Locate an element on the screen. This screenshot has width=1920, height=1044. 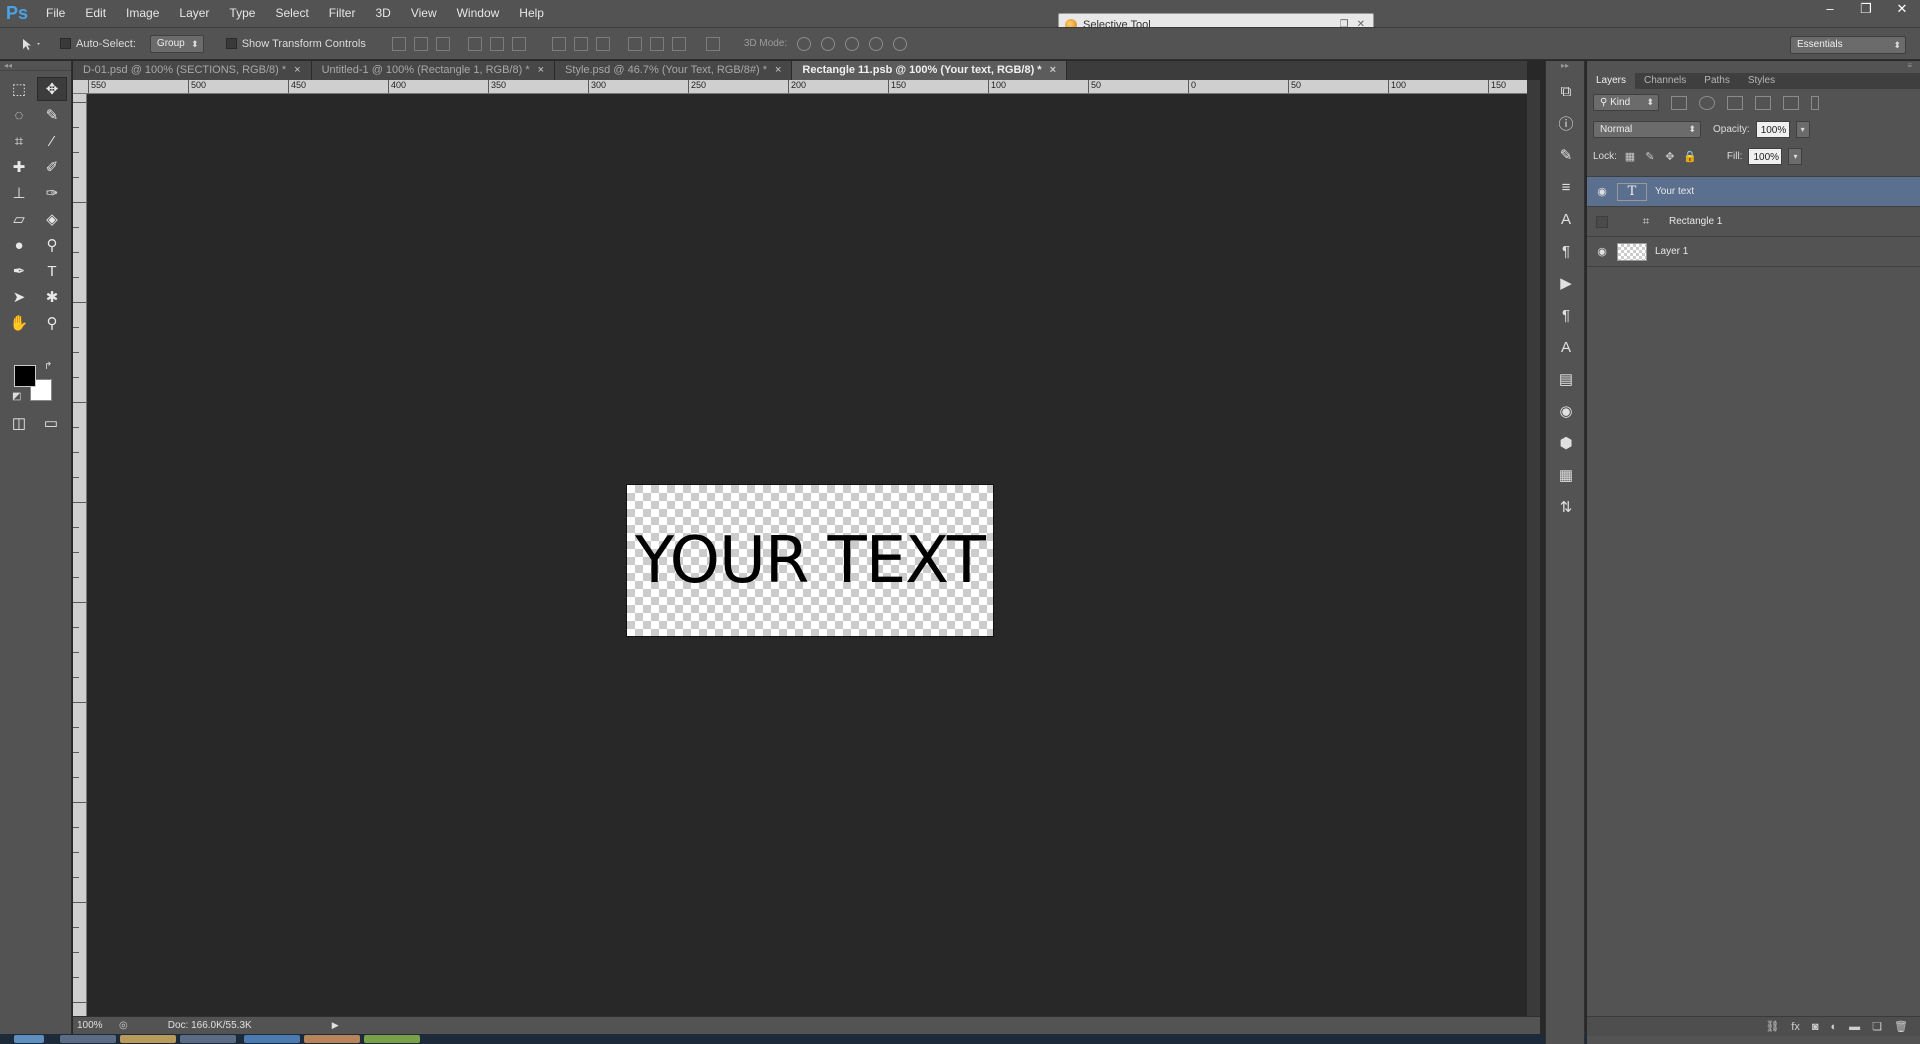
canvas-text-layer: YOUR TEXT is located at coordinates (810, 561).